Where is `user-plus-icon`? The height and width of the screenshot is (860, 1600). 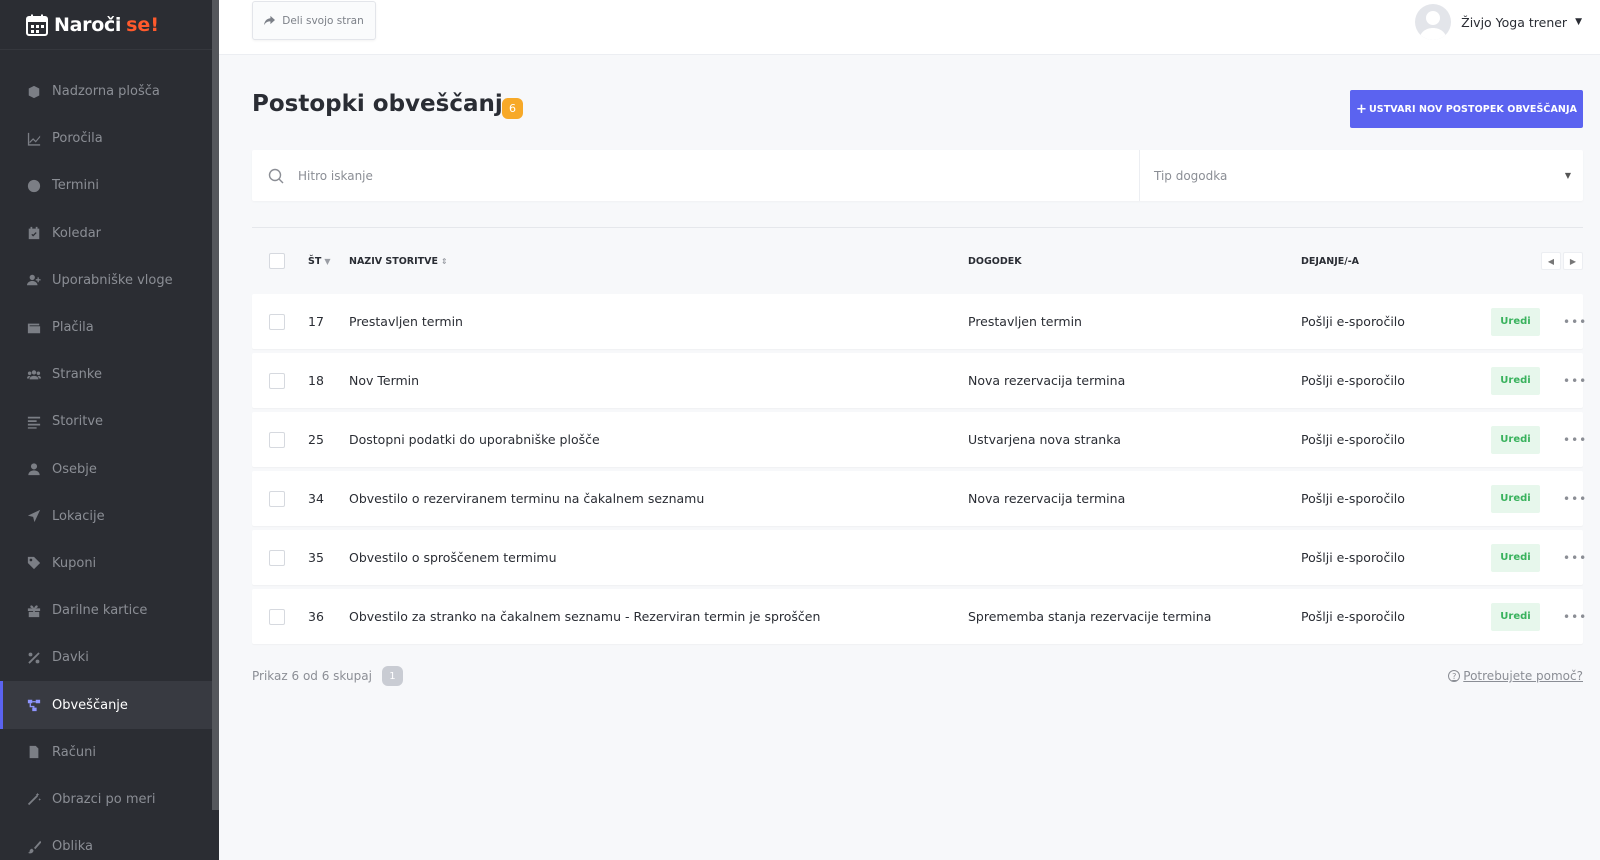 user-plus-icon is located at coordinates (34, 280).